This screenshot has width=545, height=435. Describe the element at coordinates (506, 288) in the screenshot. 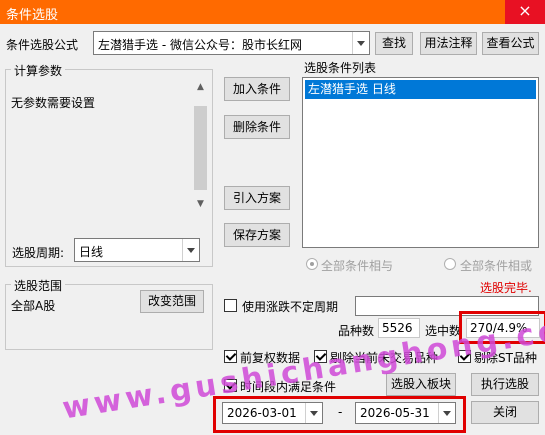

I see `status-text: 选股完毕.` at that location.